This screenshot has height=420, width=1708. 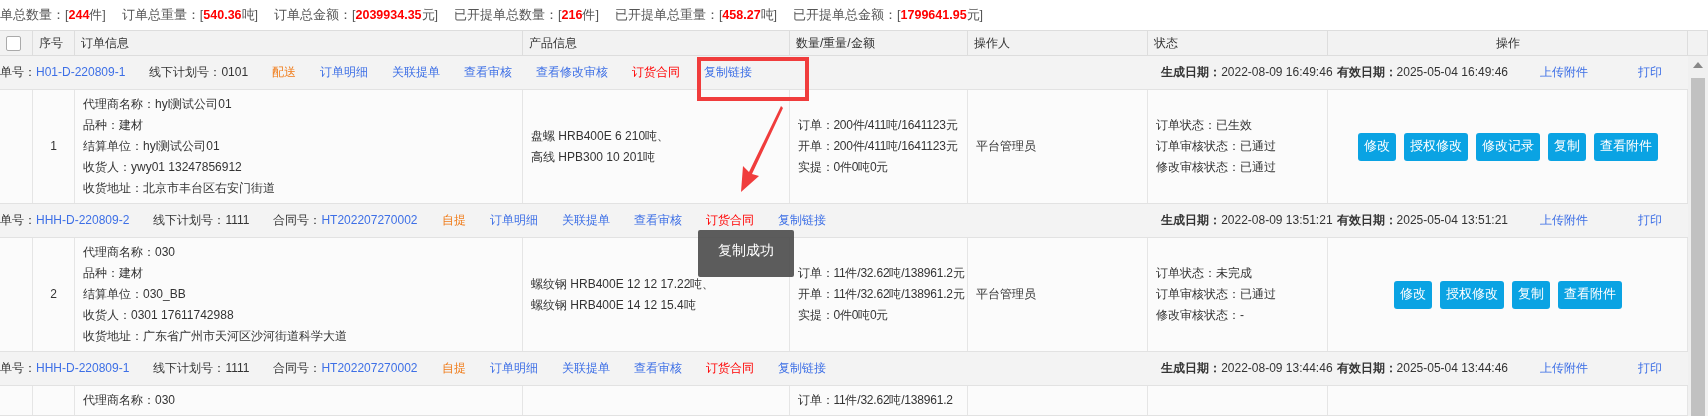 What do you see at coordinates (1507, 43) in the screenshot?
I see `column-header: 操作` at bounding box center [1507, 43].